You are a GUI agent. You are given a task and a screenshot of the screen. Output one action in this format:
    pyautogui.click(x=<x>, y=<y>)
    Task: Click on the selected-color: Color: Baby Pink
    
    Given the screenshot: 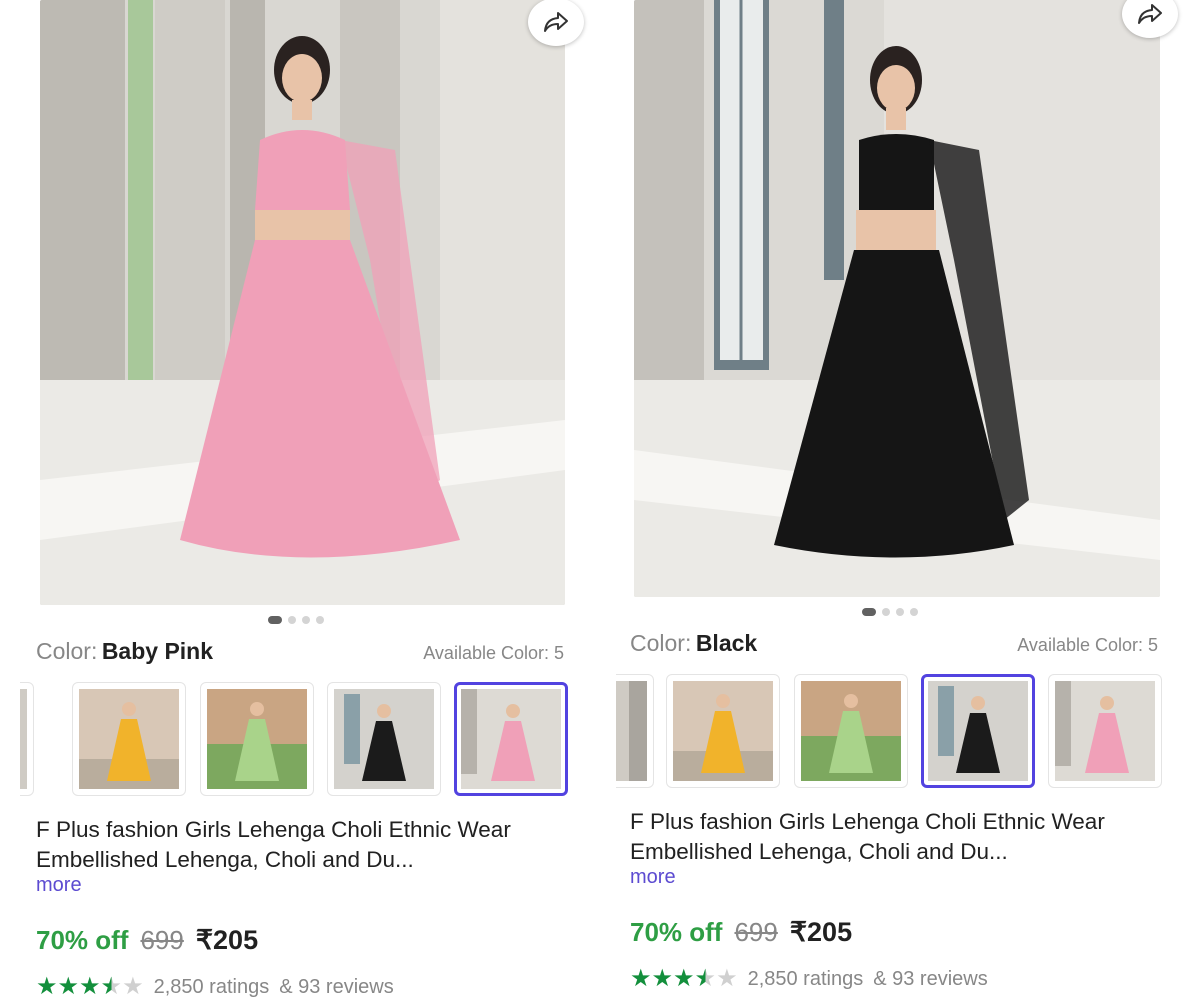 What is the action you would take?
    pyautogui.click(x=124, y=651)
    